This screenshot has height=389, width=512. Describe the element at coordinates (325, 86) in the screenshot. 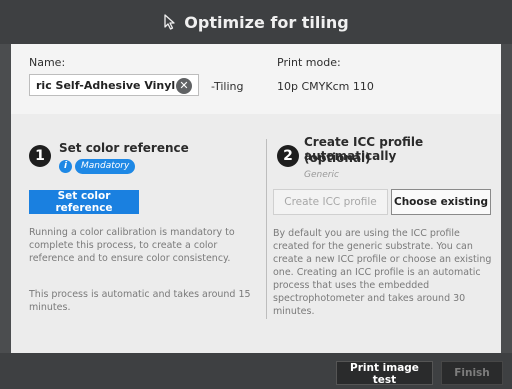

I see `print-mode-value: 10p CMYKcm 110` at that location.